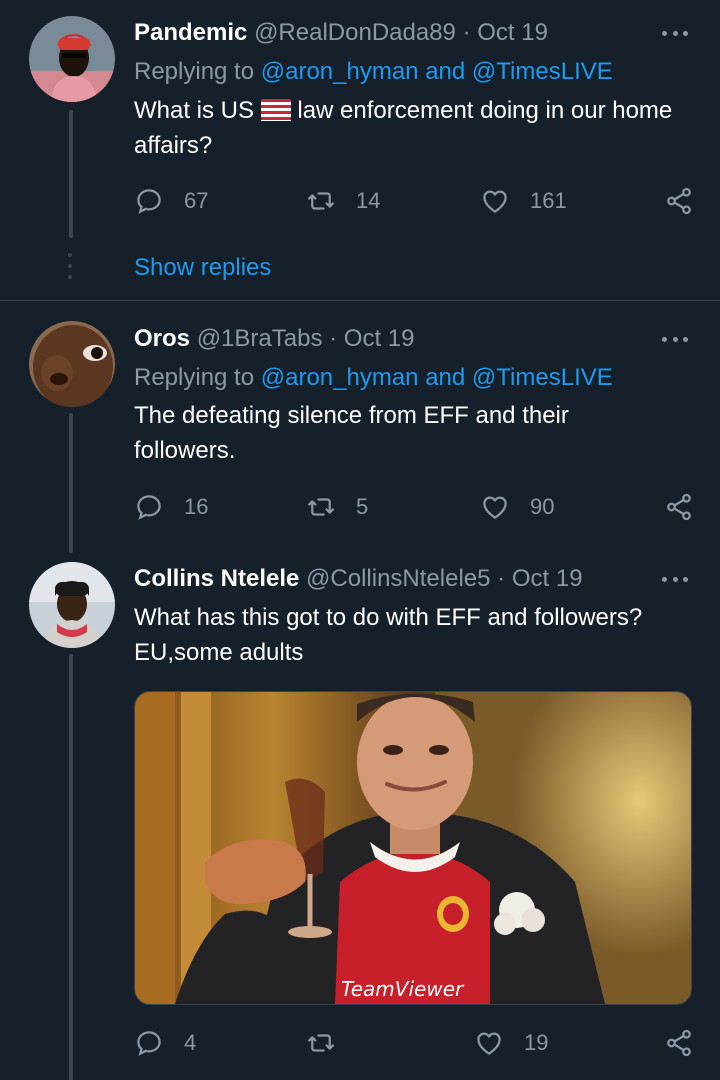 This screenshot has height=1080, width=720. Describe the element at coordinates (368, 200) in the screenshot. I see `retweet-count: 14` at that location.